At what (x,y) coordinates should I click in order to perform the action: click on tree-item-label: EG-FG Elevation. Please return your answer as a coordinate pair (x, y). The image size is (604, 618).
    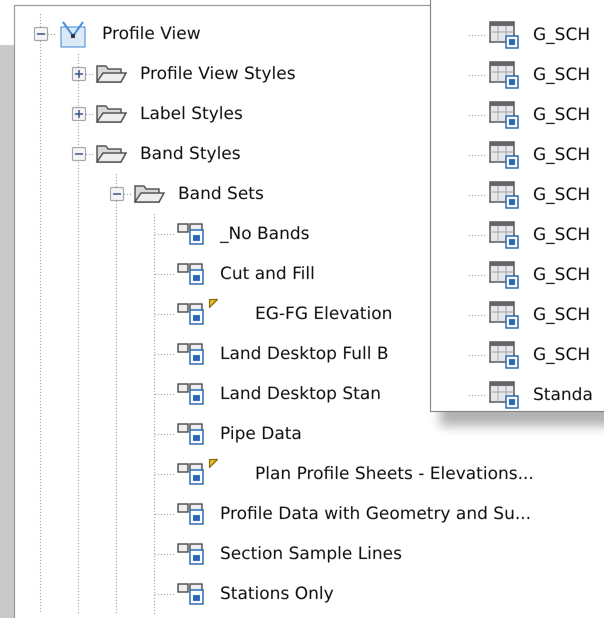
    Looking at the image, I should click on (323, 314).